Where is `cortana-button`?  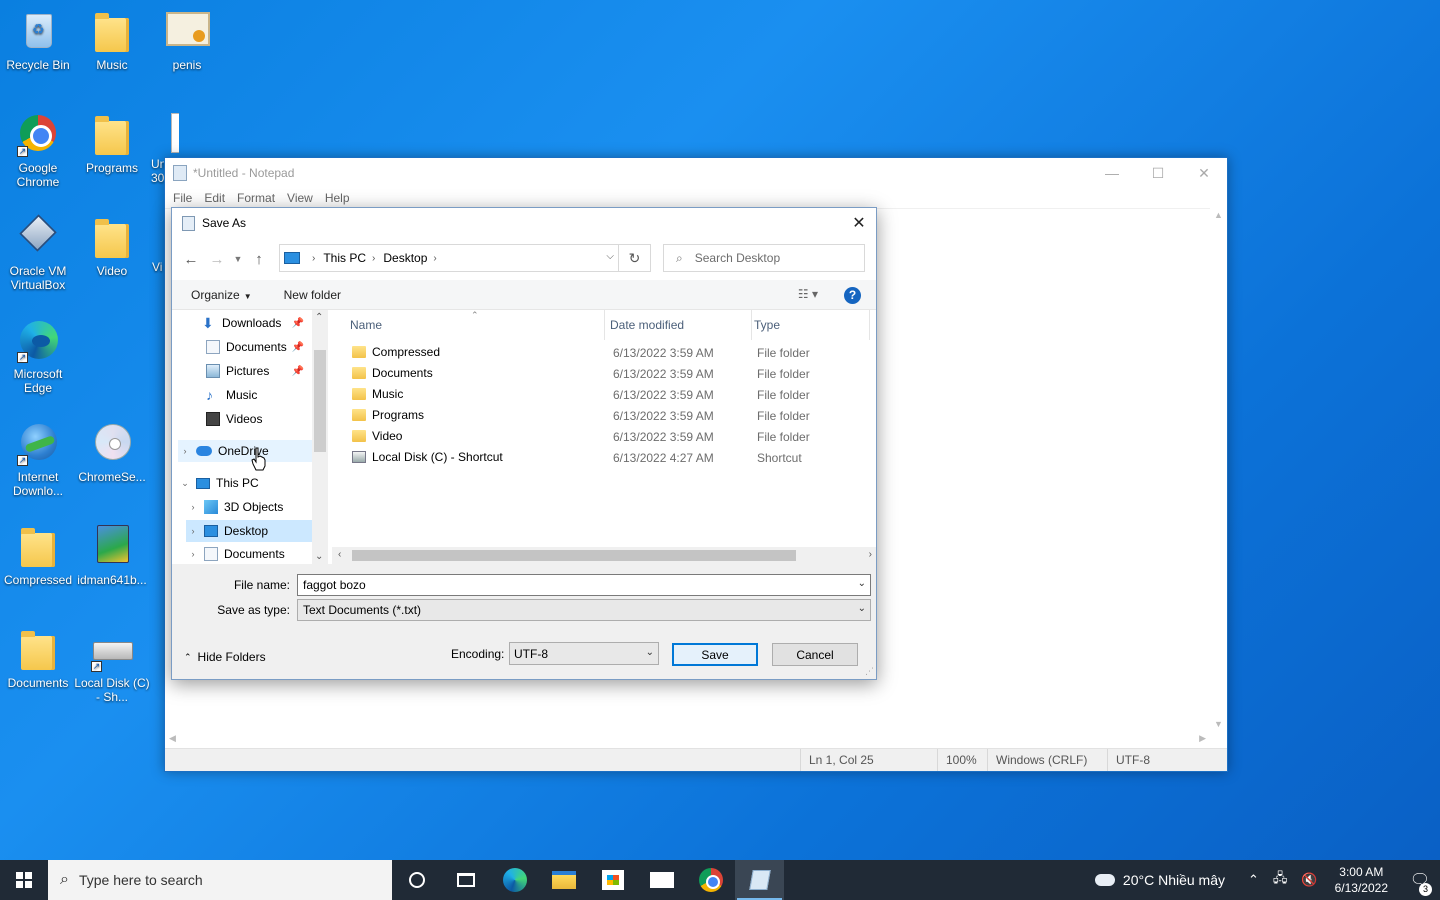
cortana-button is located at coordinates (416, 880).